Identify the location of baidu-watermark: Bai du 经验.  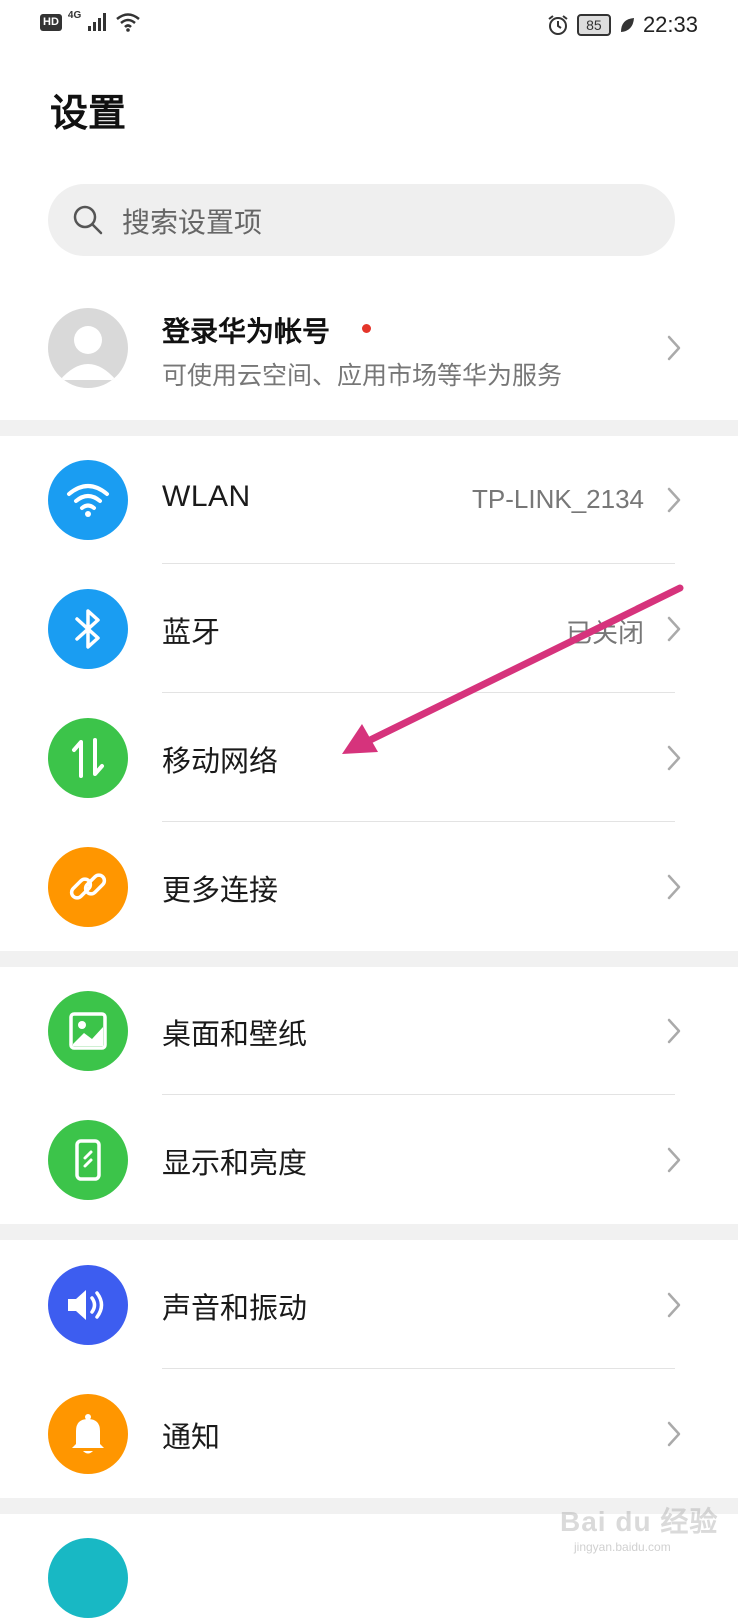
(639, 1521).